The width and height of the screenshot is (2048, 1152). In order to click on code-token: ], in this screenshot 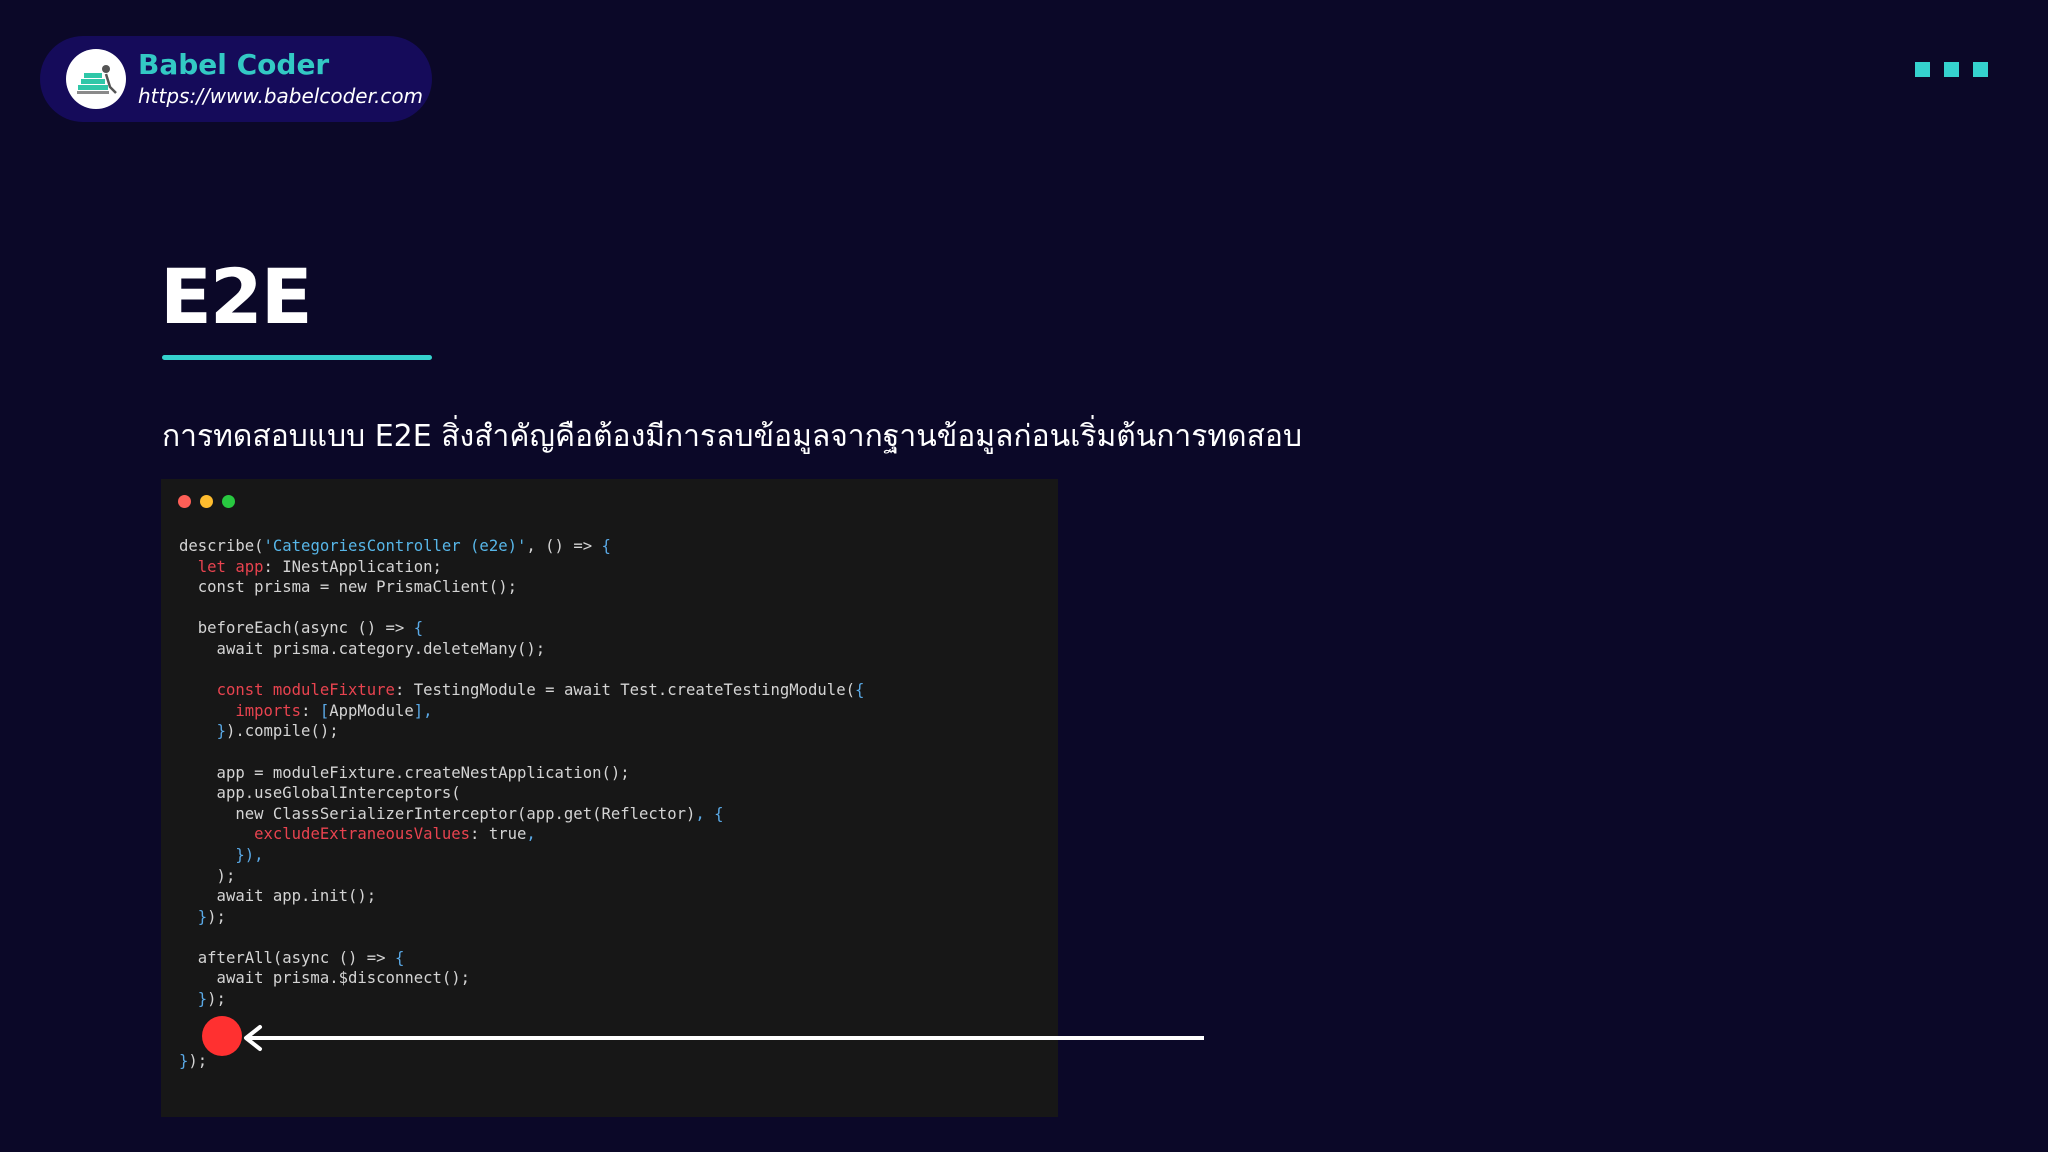, I will do `click(423, 710)`.